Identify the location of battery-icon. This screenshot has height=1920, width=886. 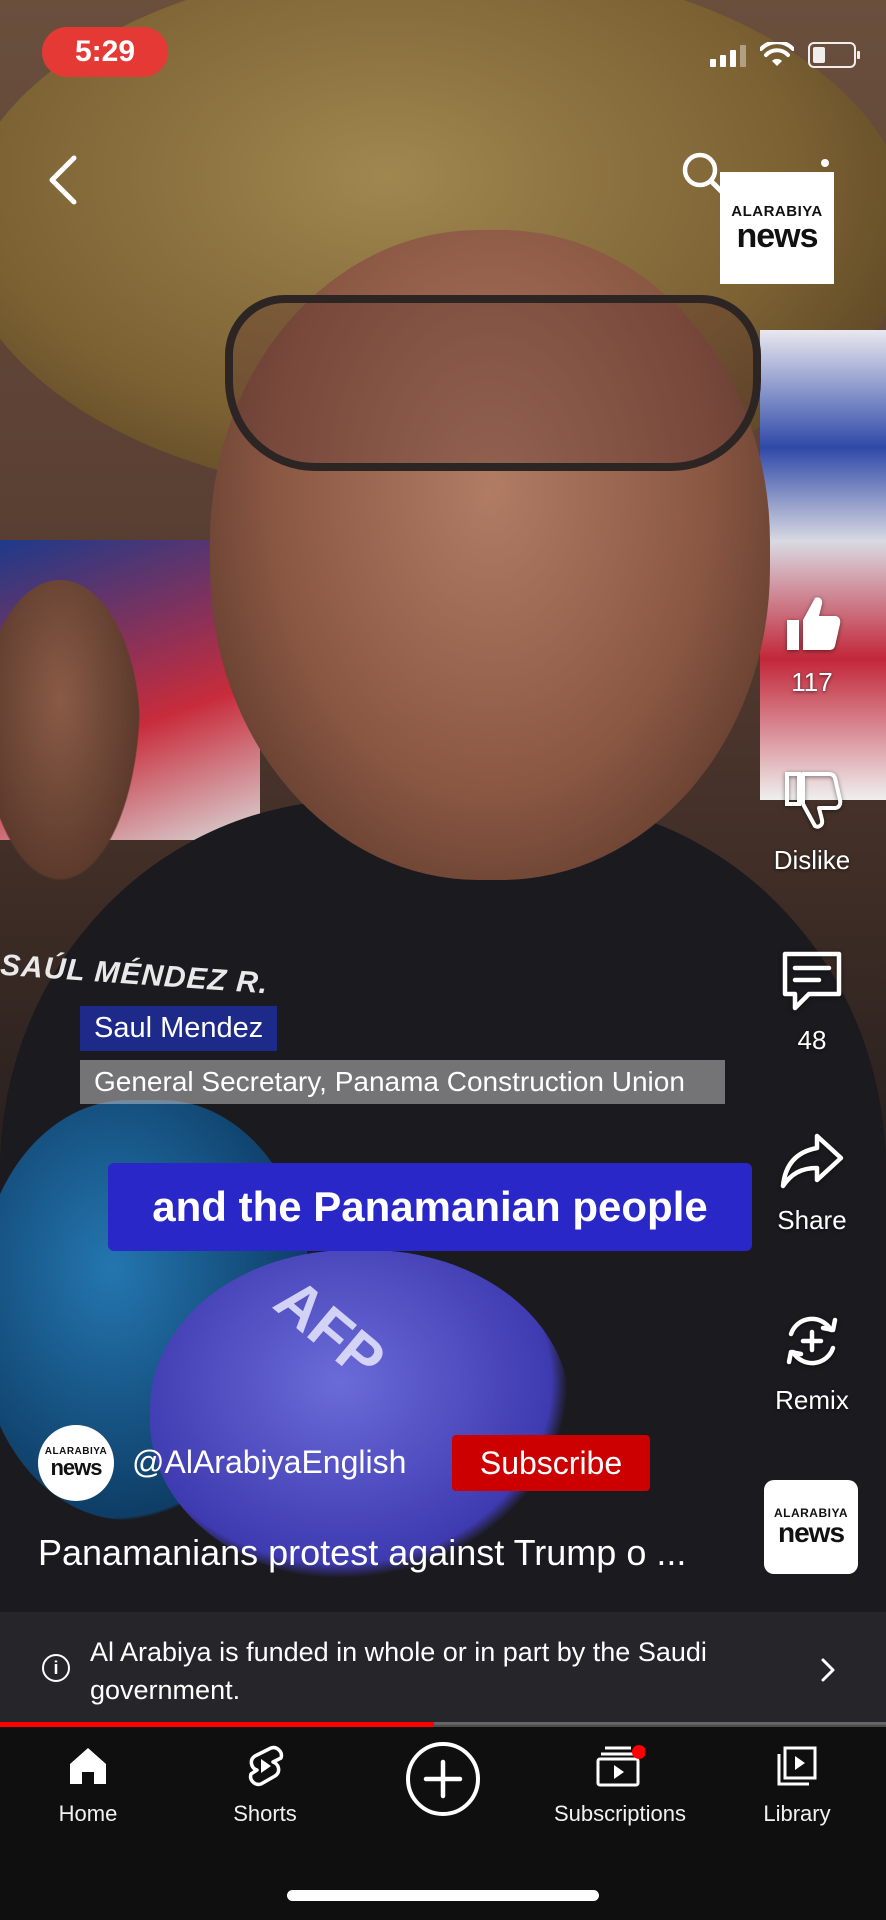
(834, 55).